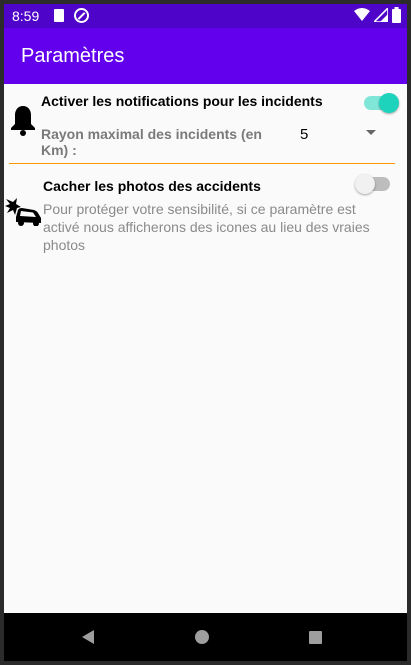 The height and width of the screenshot is (665, 411). What do you see at coordinates (205, 56) in the screenshot?
I see `app-bar: Paramètres` at bounding box center [205, 56].